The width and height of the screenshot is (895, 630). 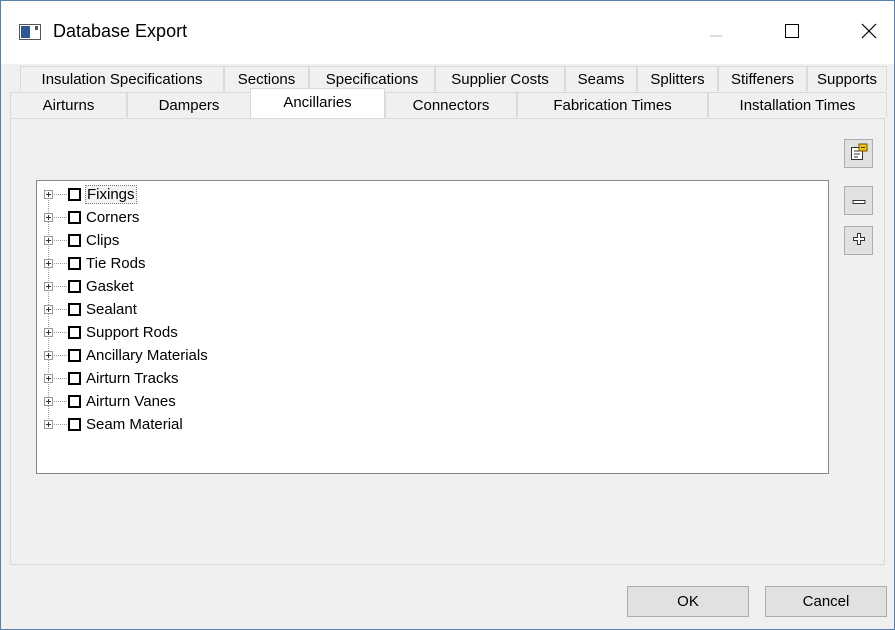 I want to click on expand-all-button, so click(x=858, y=240).